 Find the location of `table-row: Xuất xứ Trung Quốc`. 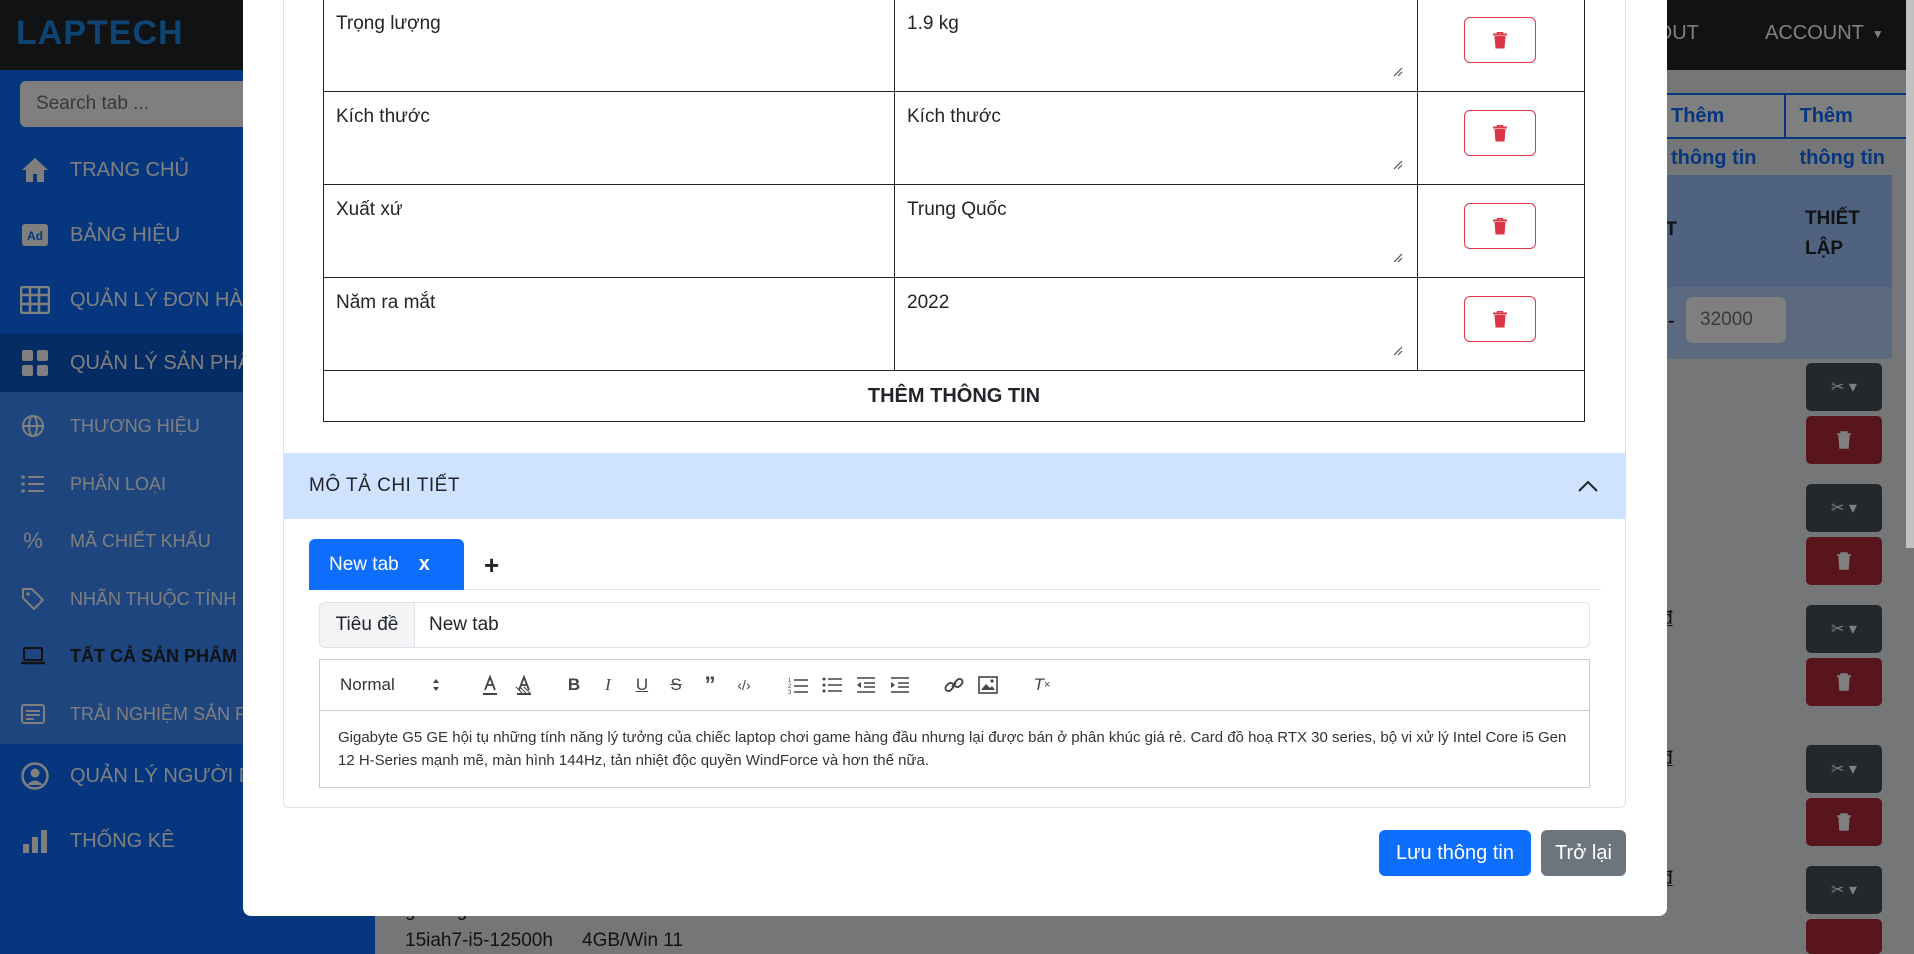

table-row: Xuất xứ Trung Quốc is located at coordinates (954, 231).